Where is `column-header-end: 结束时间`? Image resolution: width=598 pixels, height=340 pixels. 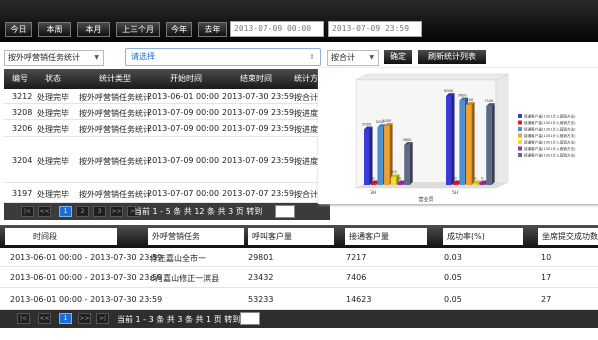 column-header-end: 结束时间 is located at coordinates (256, 79).